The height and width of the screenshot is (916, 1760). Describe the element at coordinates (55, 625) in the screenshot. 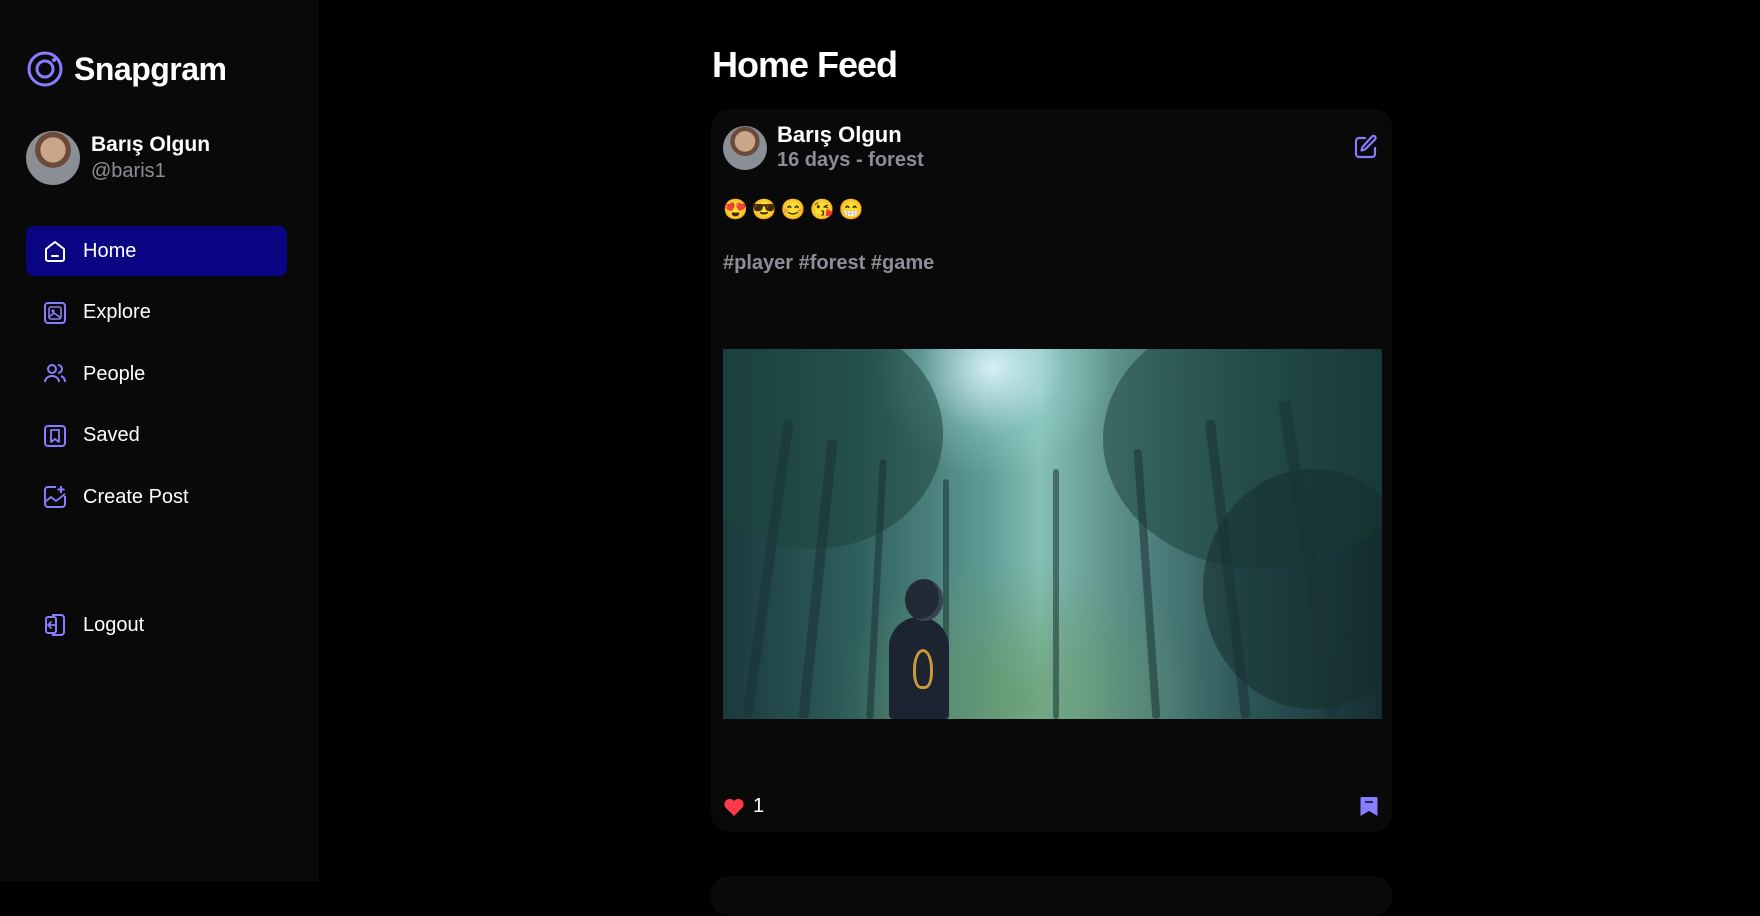

I see `logout-icon` at that location.